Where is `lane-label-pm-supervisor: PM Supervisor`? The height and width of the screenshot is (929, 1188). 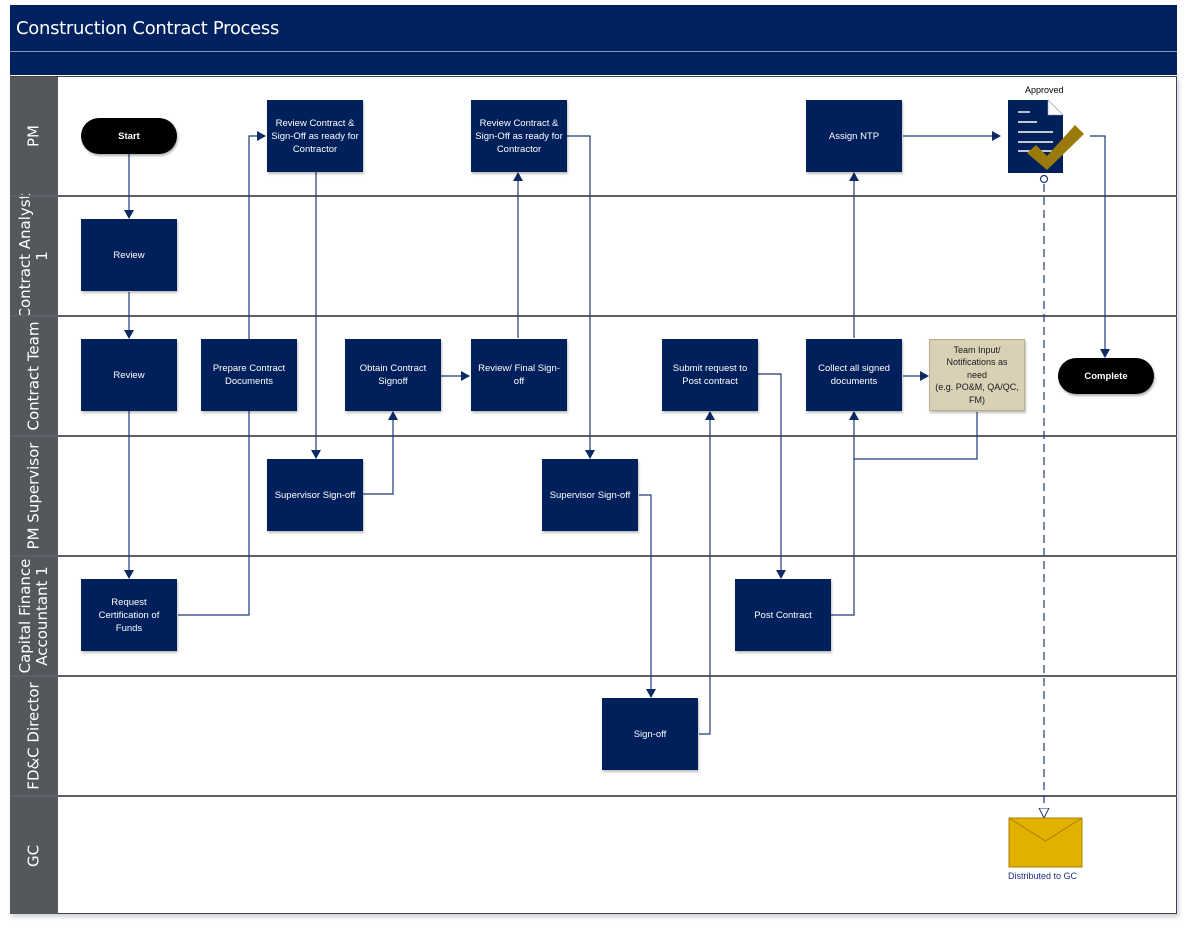 lane-label-pm-supervisor: PM Supervisor is located at coordinates (34, 496).